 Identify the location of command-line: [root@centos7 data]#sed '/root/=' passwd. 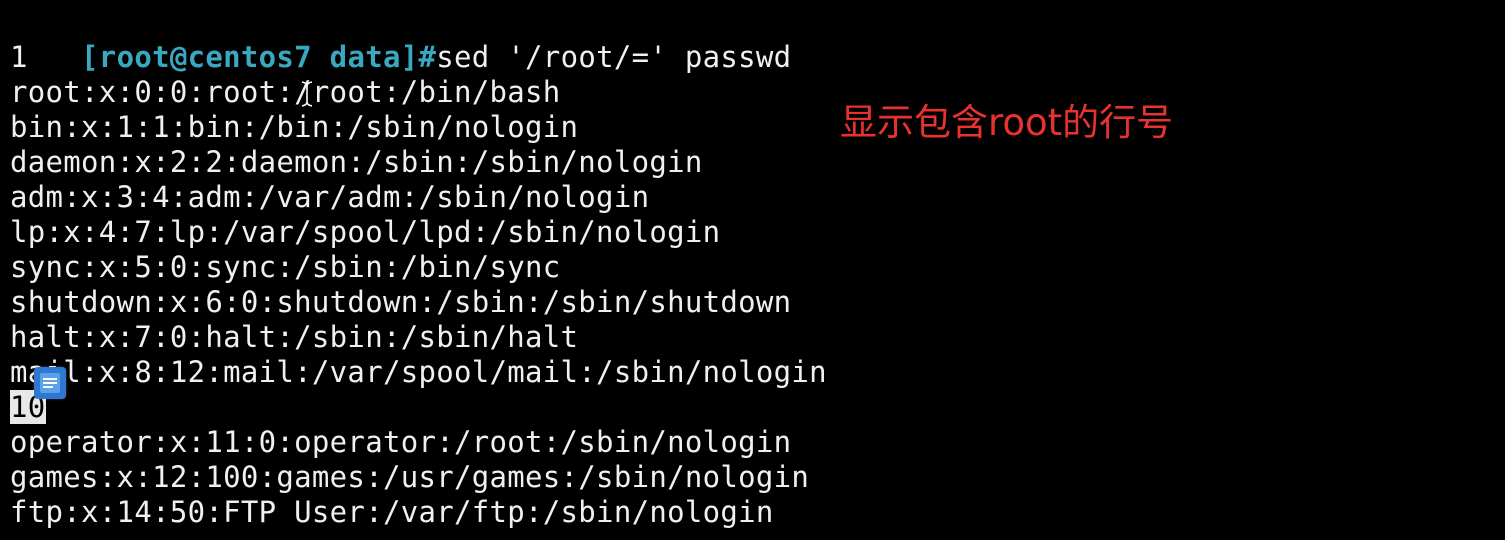
(400, 39).